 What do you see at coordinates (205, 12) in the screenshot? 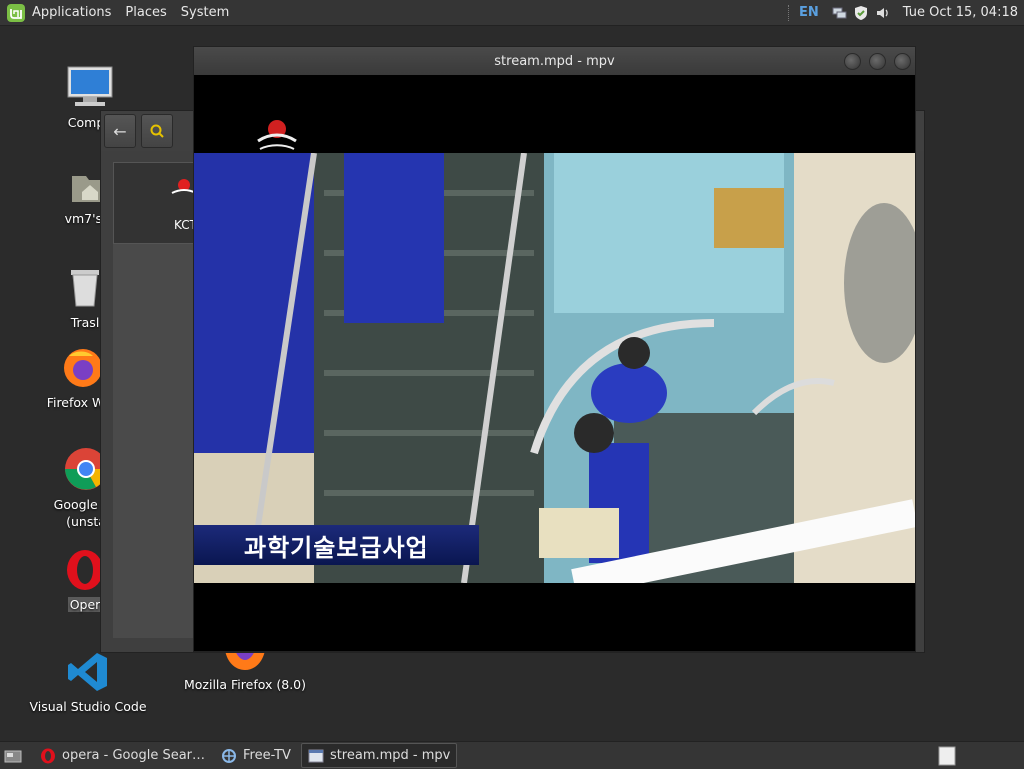
I see `menu-system: System` at bounding box center [205, 12].